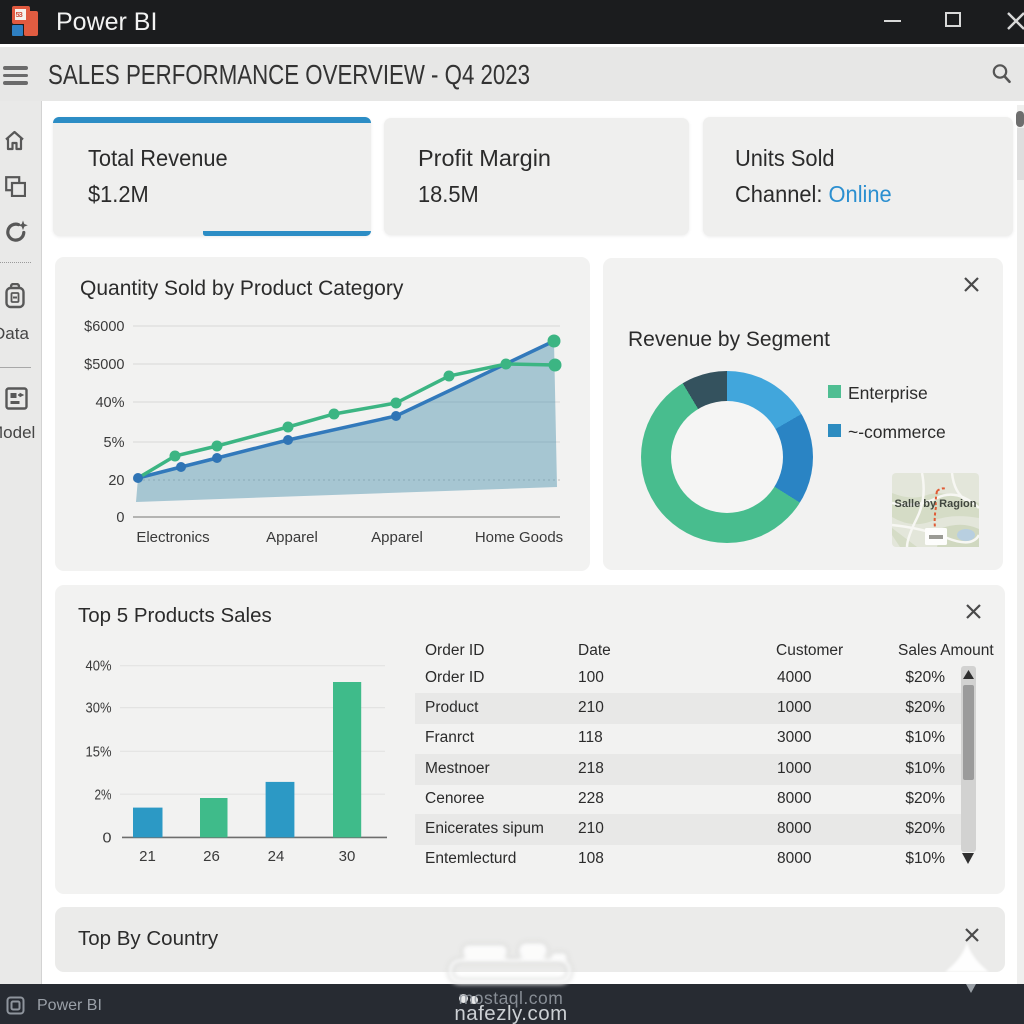  What do you see at coordinates (99, 709) in the screenshot?
I see `svg-text: 30%` at bounding box center [99, 709].